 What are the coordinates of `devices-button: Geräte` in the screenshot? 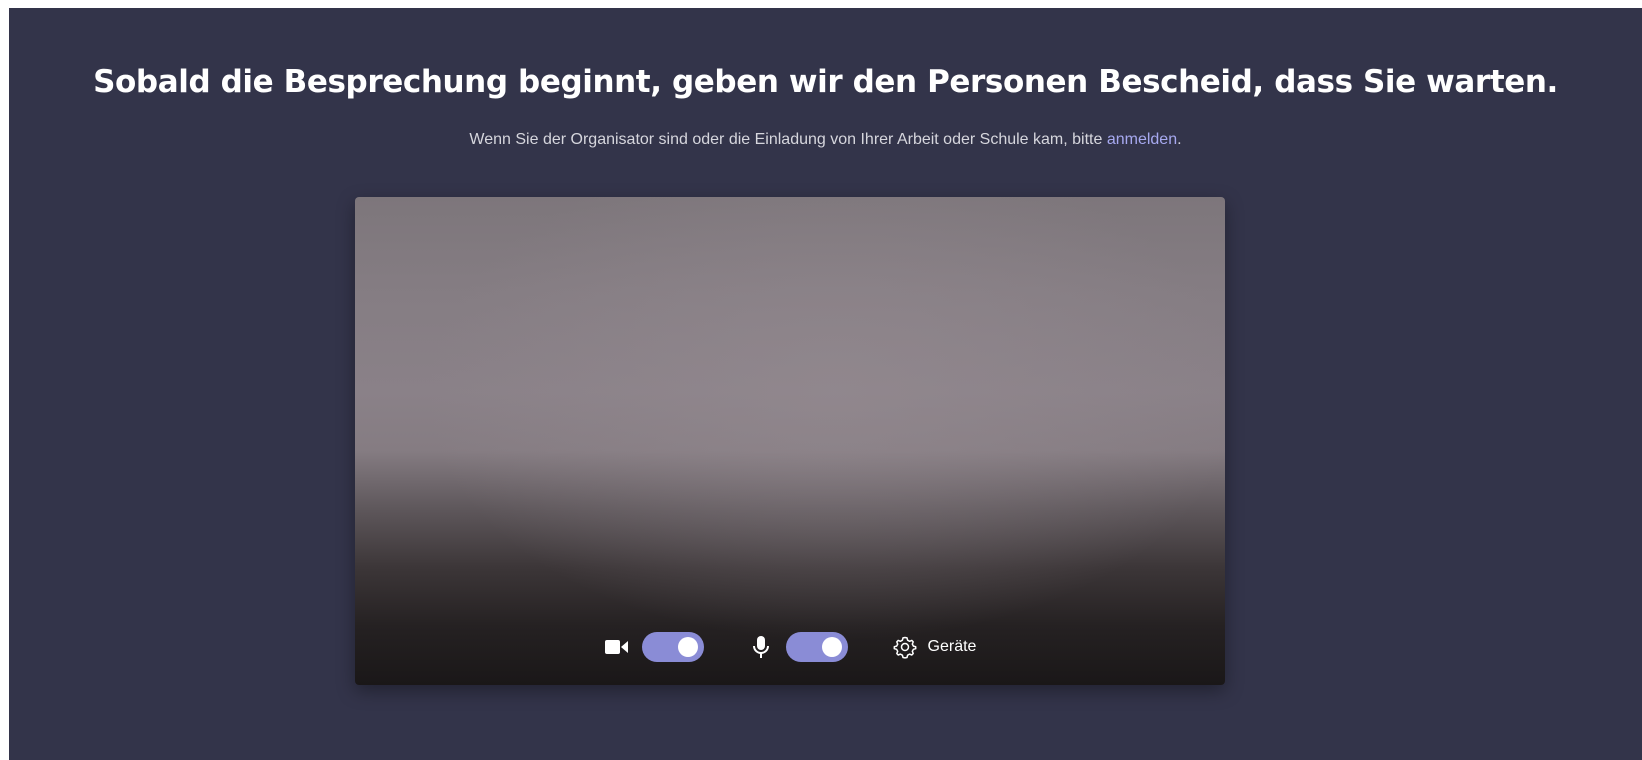 It's located at (934, 647).